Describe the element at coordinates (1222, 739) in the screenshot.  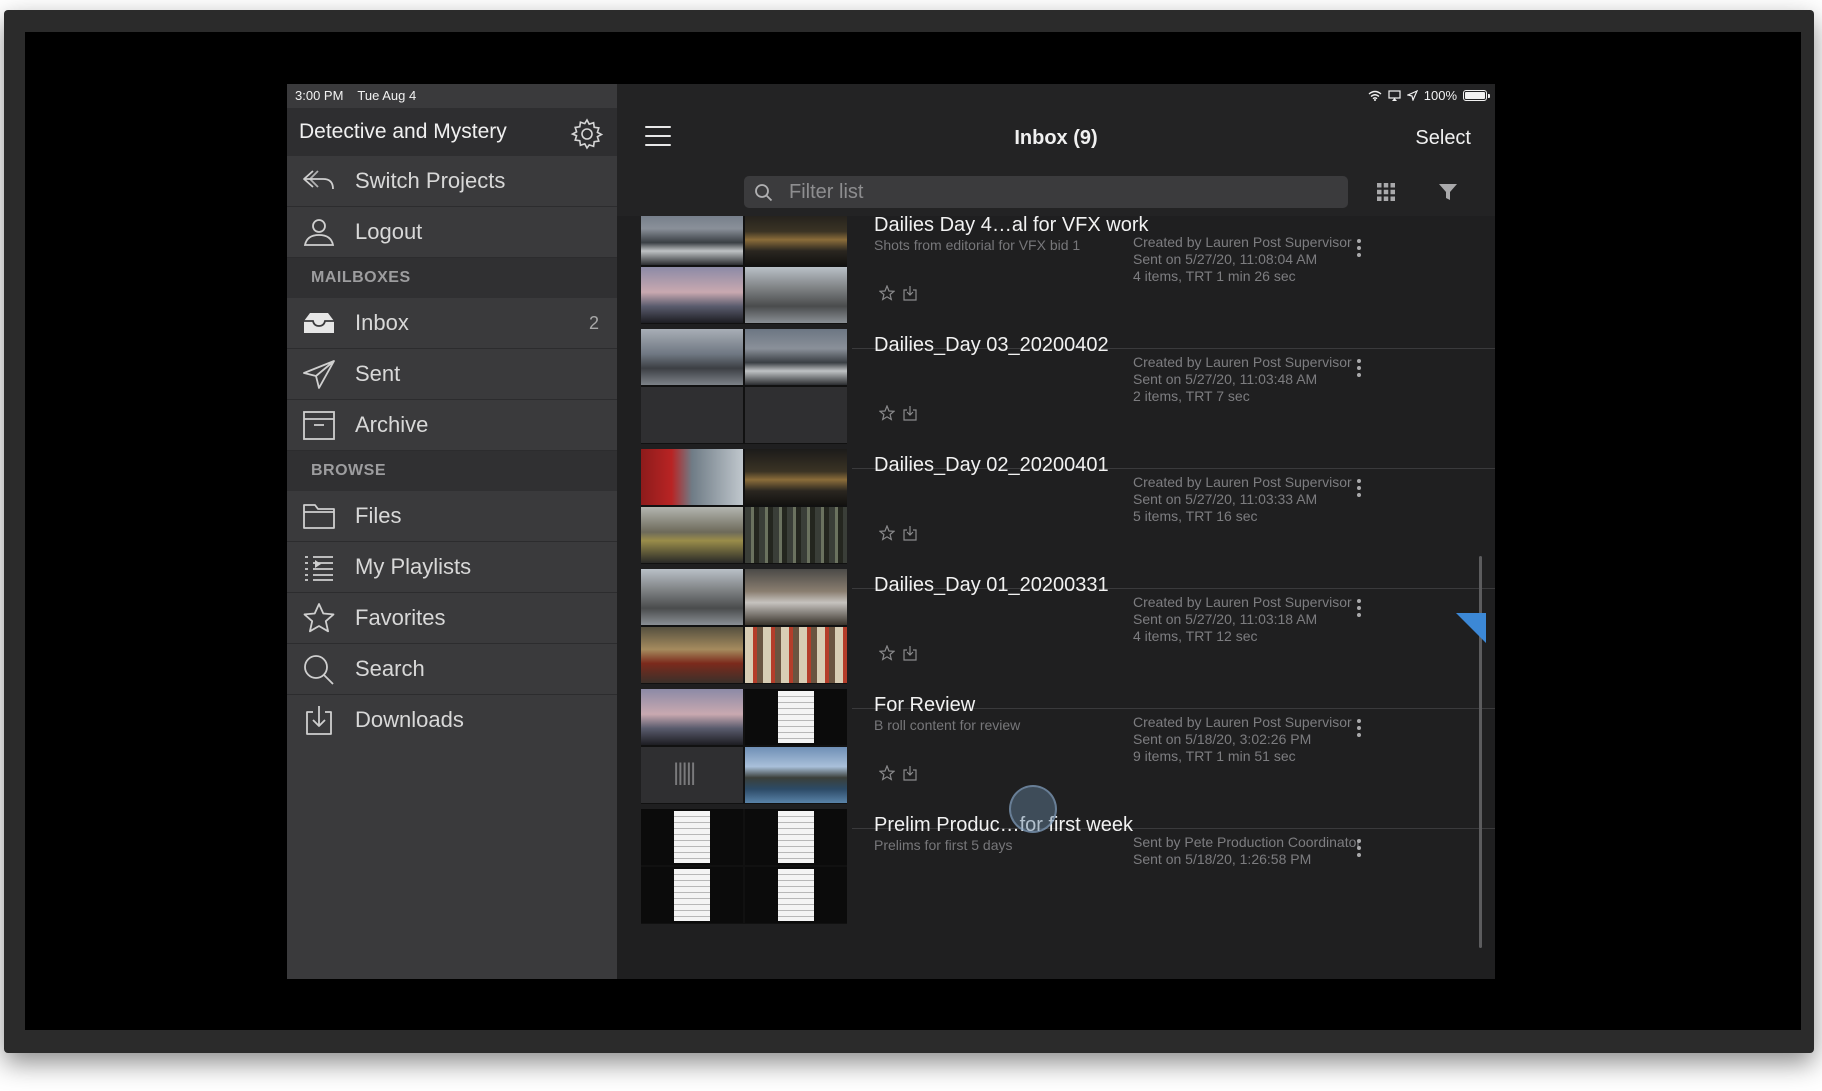
I see `item-sent-date: Sent on 5/18/20, 3:02:26 PM` at that location.